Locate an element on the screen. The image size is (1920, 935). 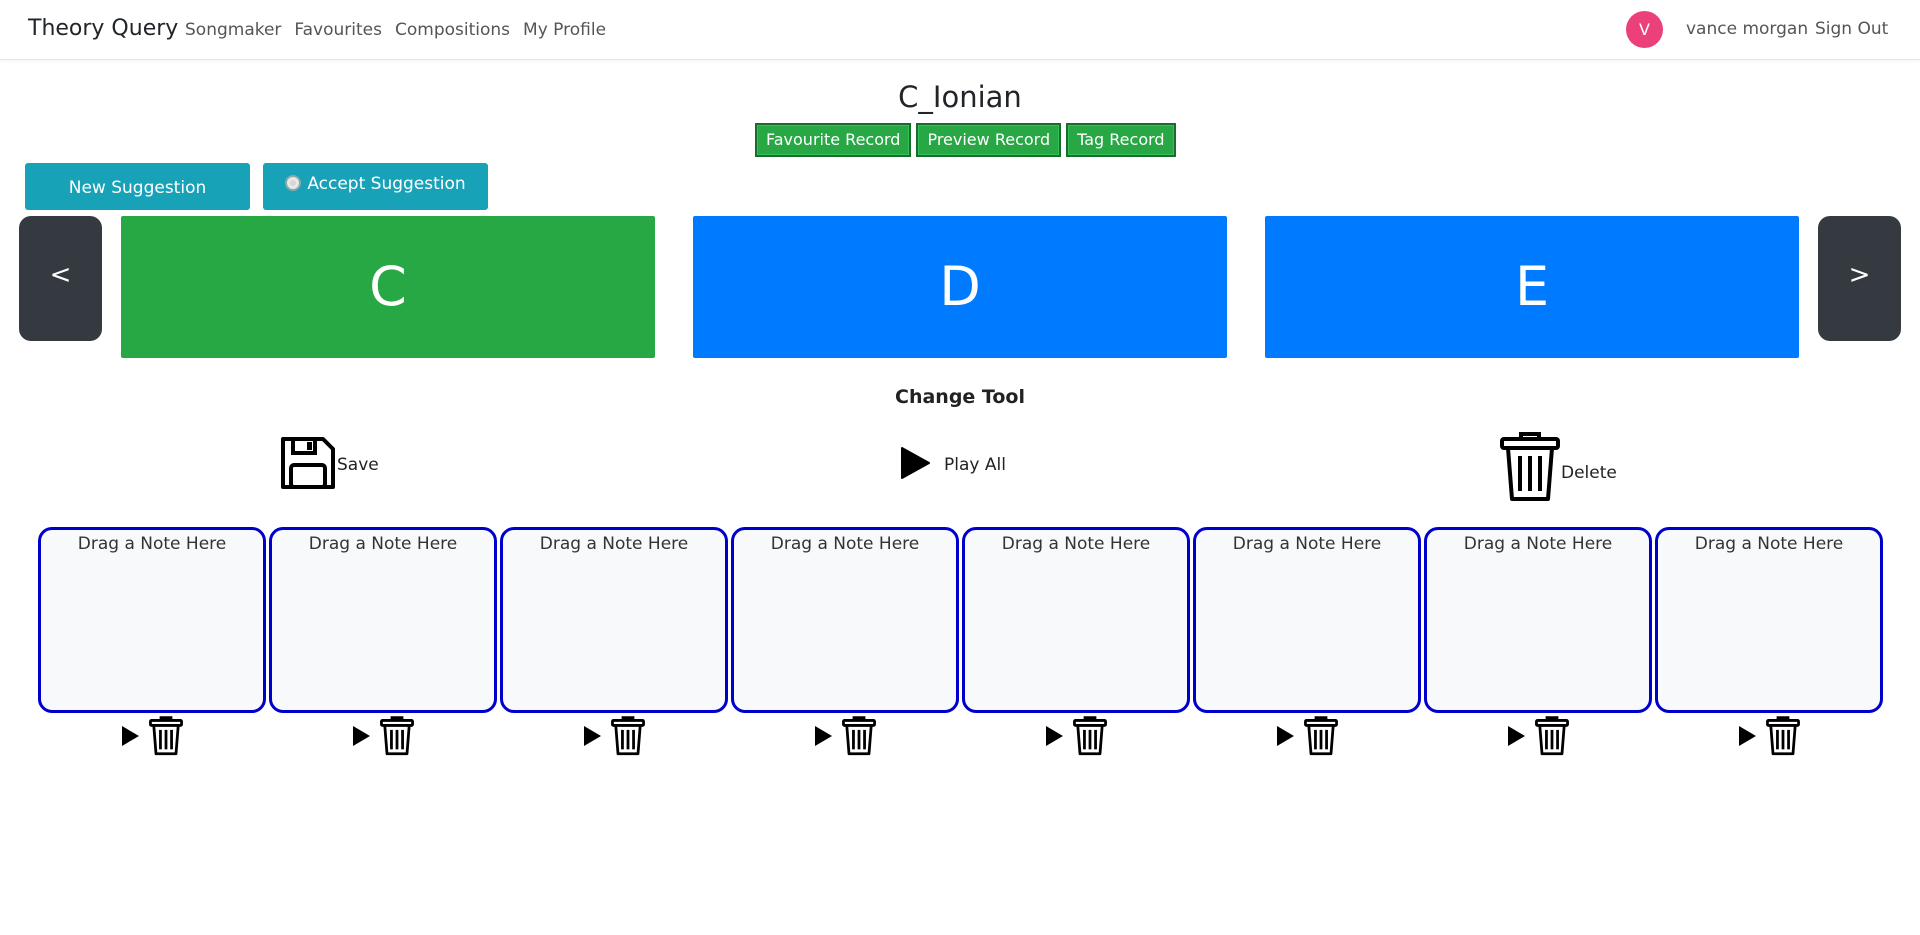
nav-link-my-profile: My Profile is located at coordinates (564, 30).